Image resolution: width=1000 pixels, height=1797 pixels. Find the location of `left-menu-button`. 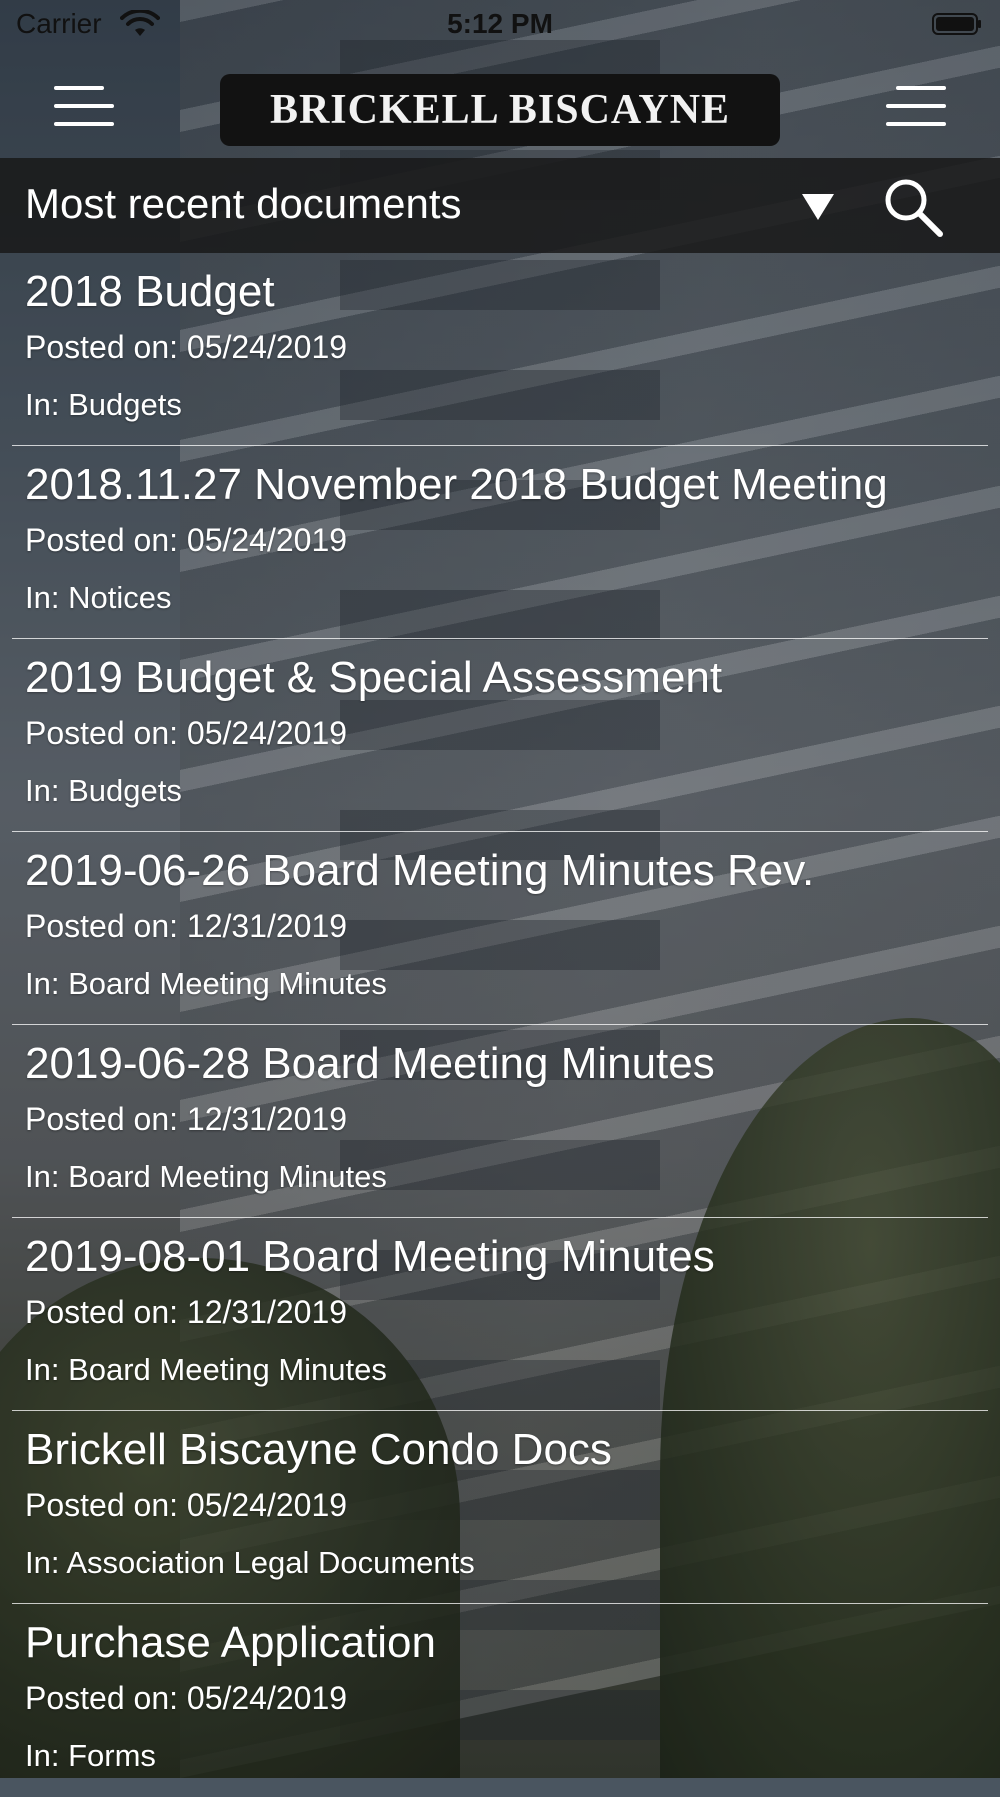

left-menu-button is located at coordinates (84, 107).